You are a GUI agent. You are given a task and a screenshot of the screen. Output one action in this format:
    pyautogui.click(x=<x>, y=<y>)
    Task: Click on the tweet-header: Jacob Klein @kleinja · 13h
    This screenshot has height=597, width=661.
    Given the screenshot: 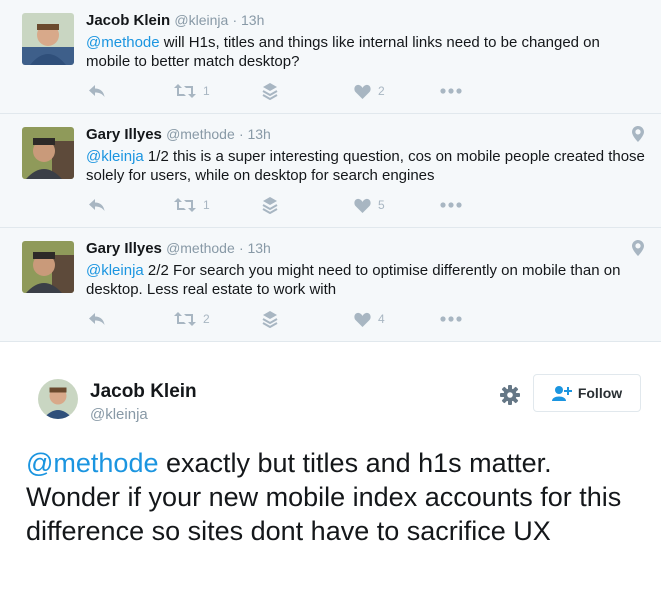 What is the action you would take?
    pyautogui.click(x=175, y=20)
    